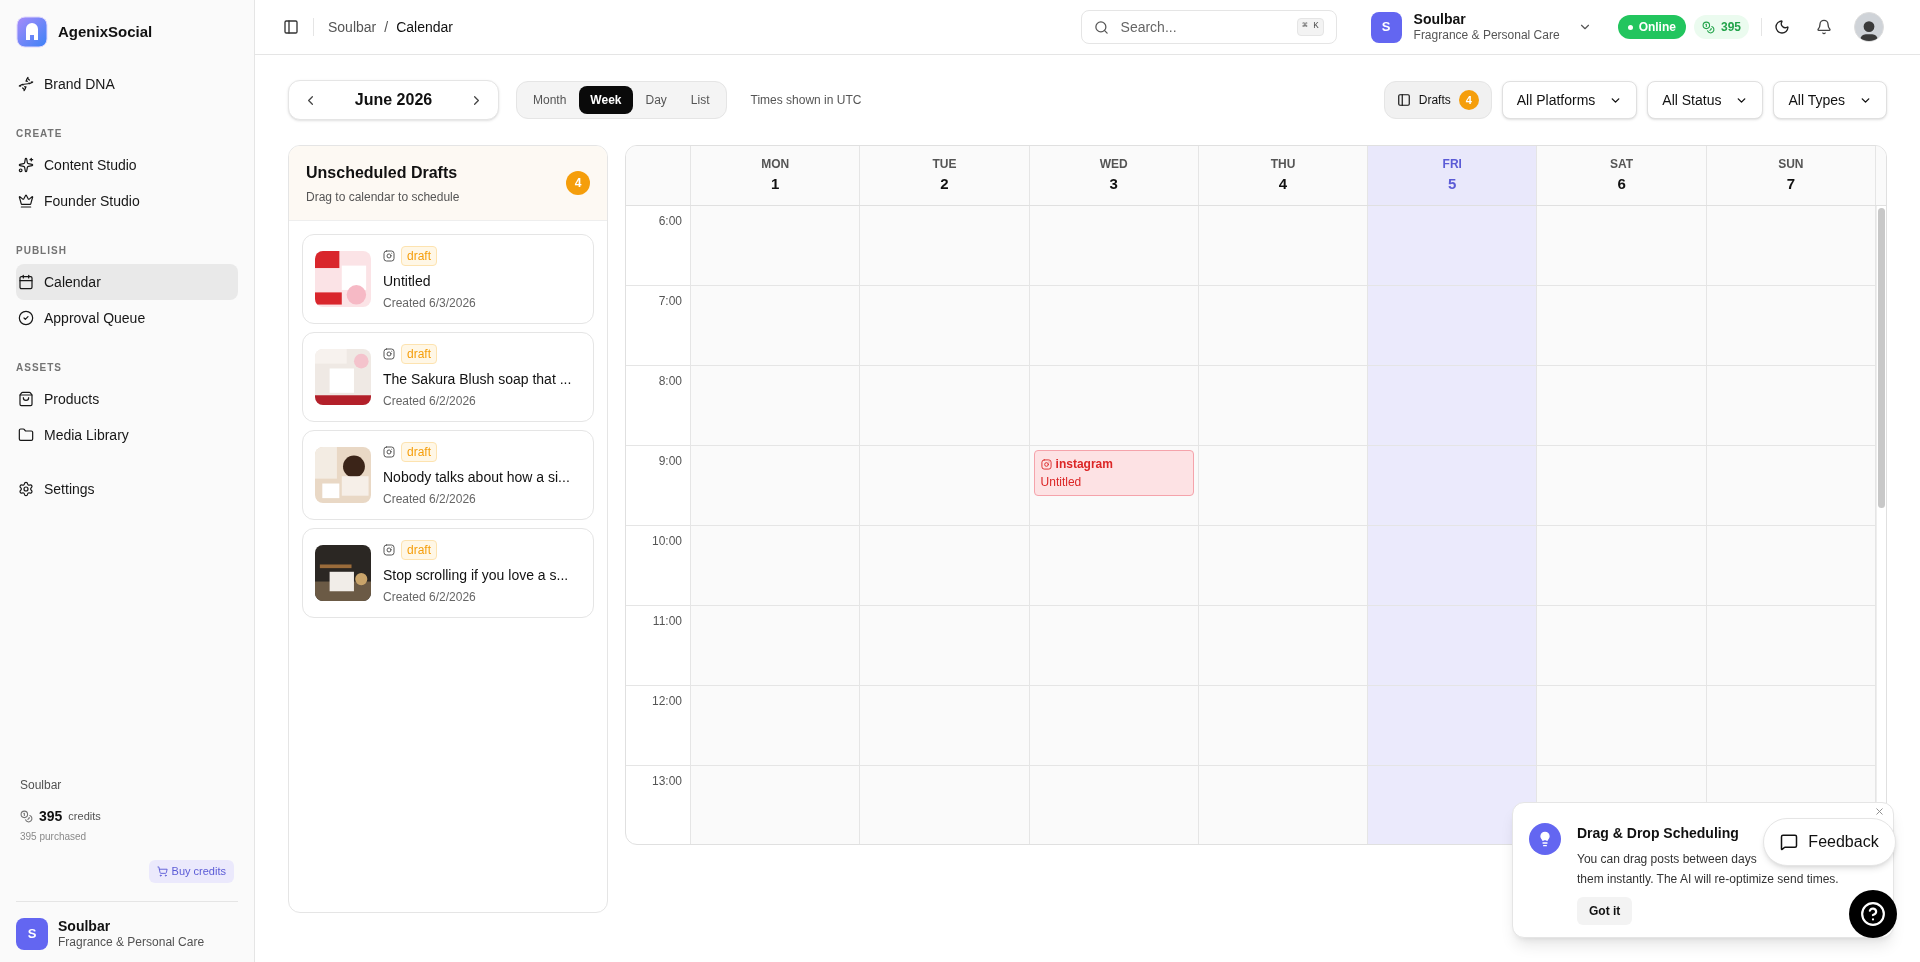 The width and height of the screenshot is (1920, 962). Describe the element at coordinates (670, 301) in the screenshot. I see `hour-label: 7:00` at that location.